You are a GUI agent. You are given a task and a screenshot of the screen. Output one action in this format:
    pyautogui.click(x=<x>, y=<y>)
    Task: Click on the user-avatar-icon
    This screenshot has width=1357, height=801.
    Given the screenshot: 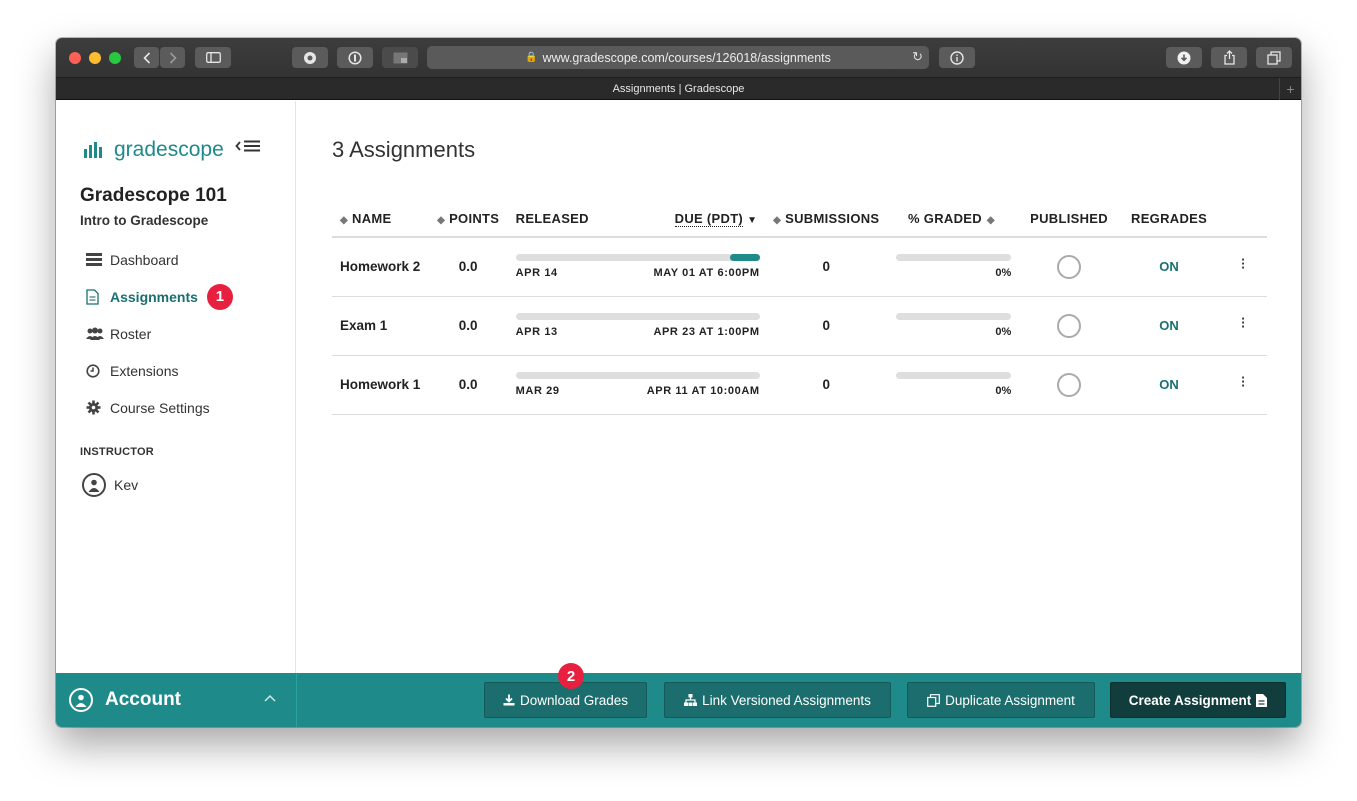 What is the action you would take?
    pyautogui.click(x=94, y=485)
    